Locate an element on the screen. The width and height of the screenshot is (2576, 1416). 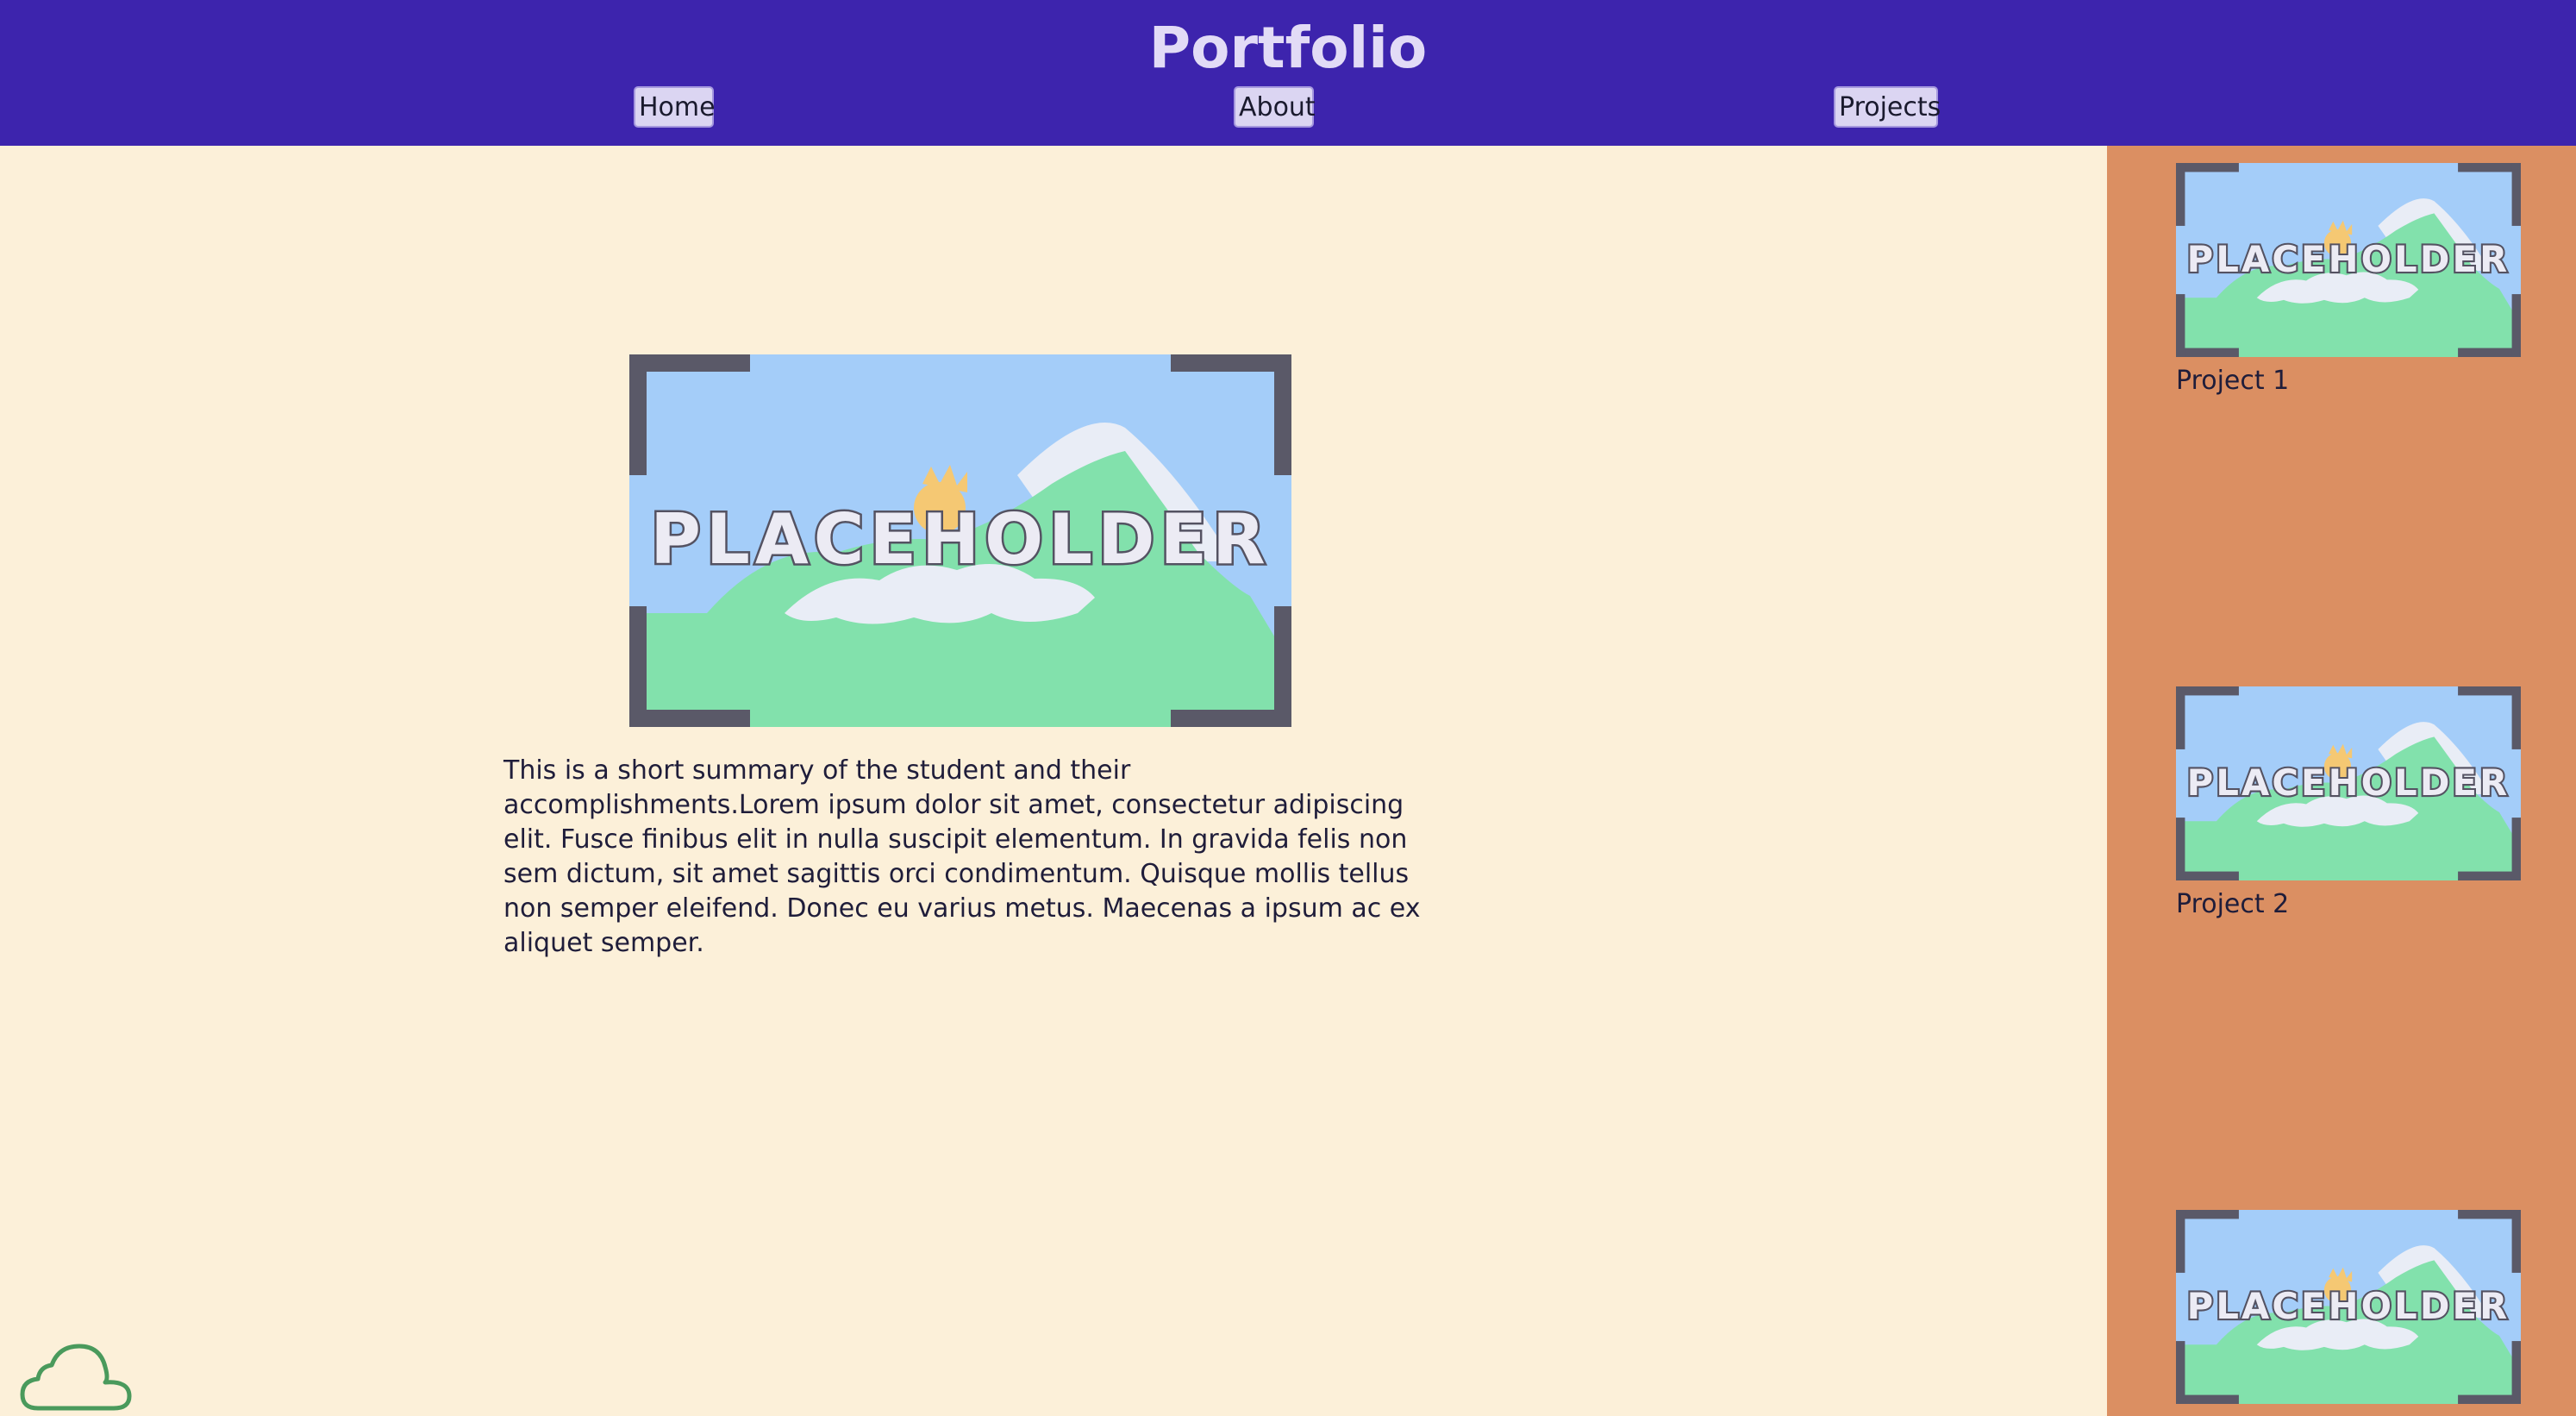
project-1-image: PLACEHOLDER is located at coordinates (2348, 260).